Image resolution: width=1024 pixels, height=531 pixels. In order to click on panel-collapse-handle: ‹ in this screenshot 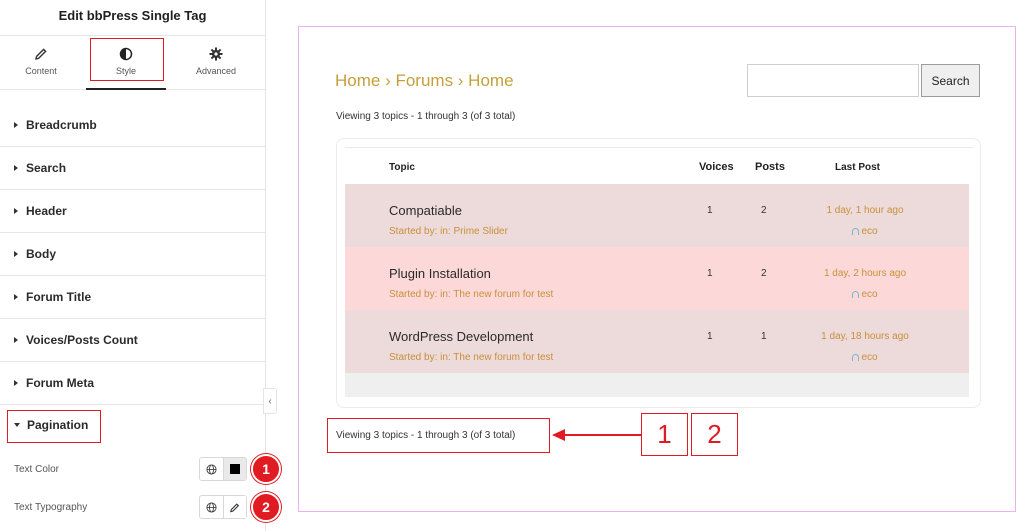, I will do `click(270, 401)`.